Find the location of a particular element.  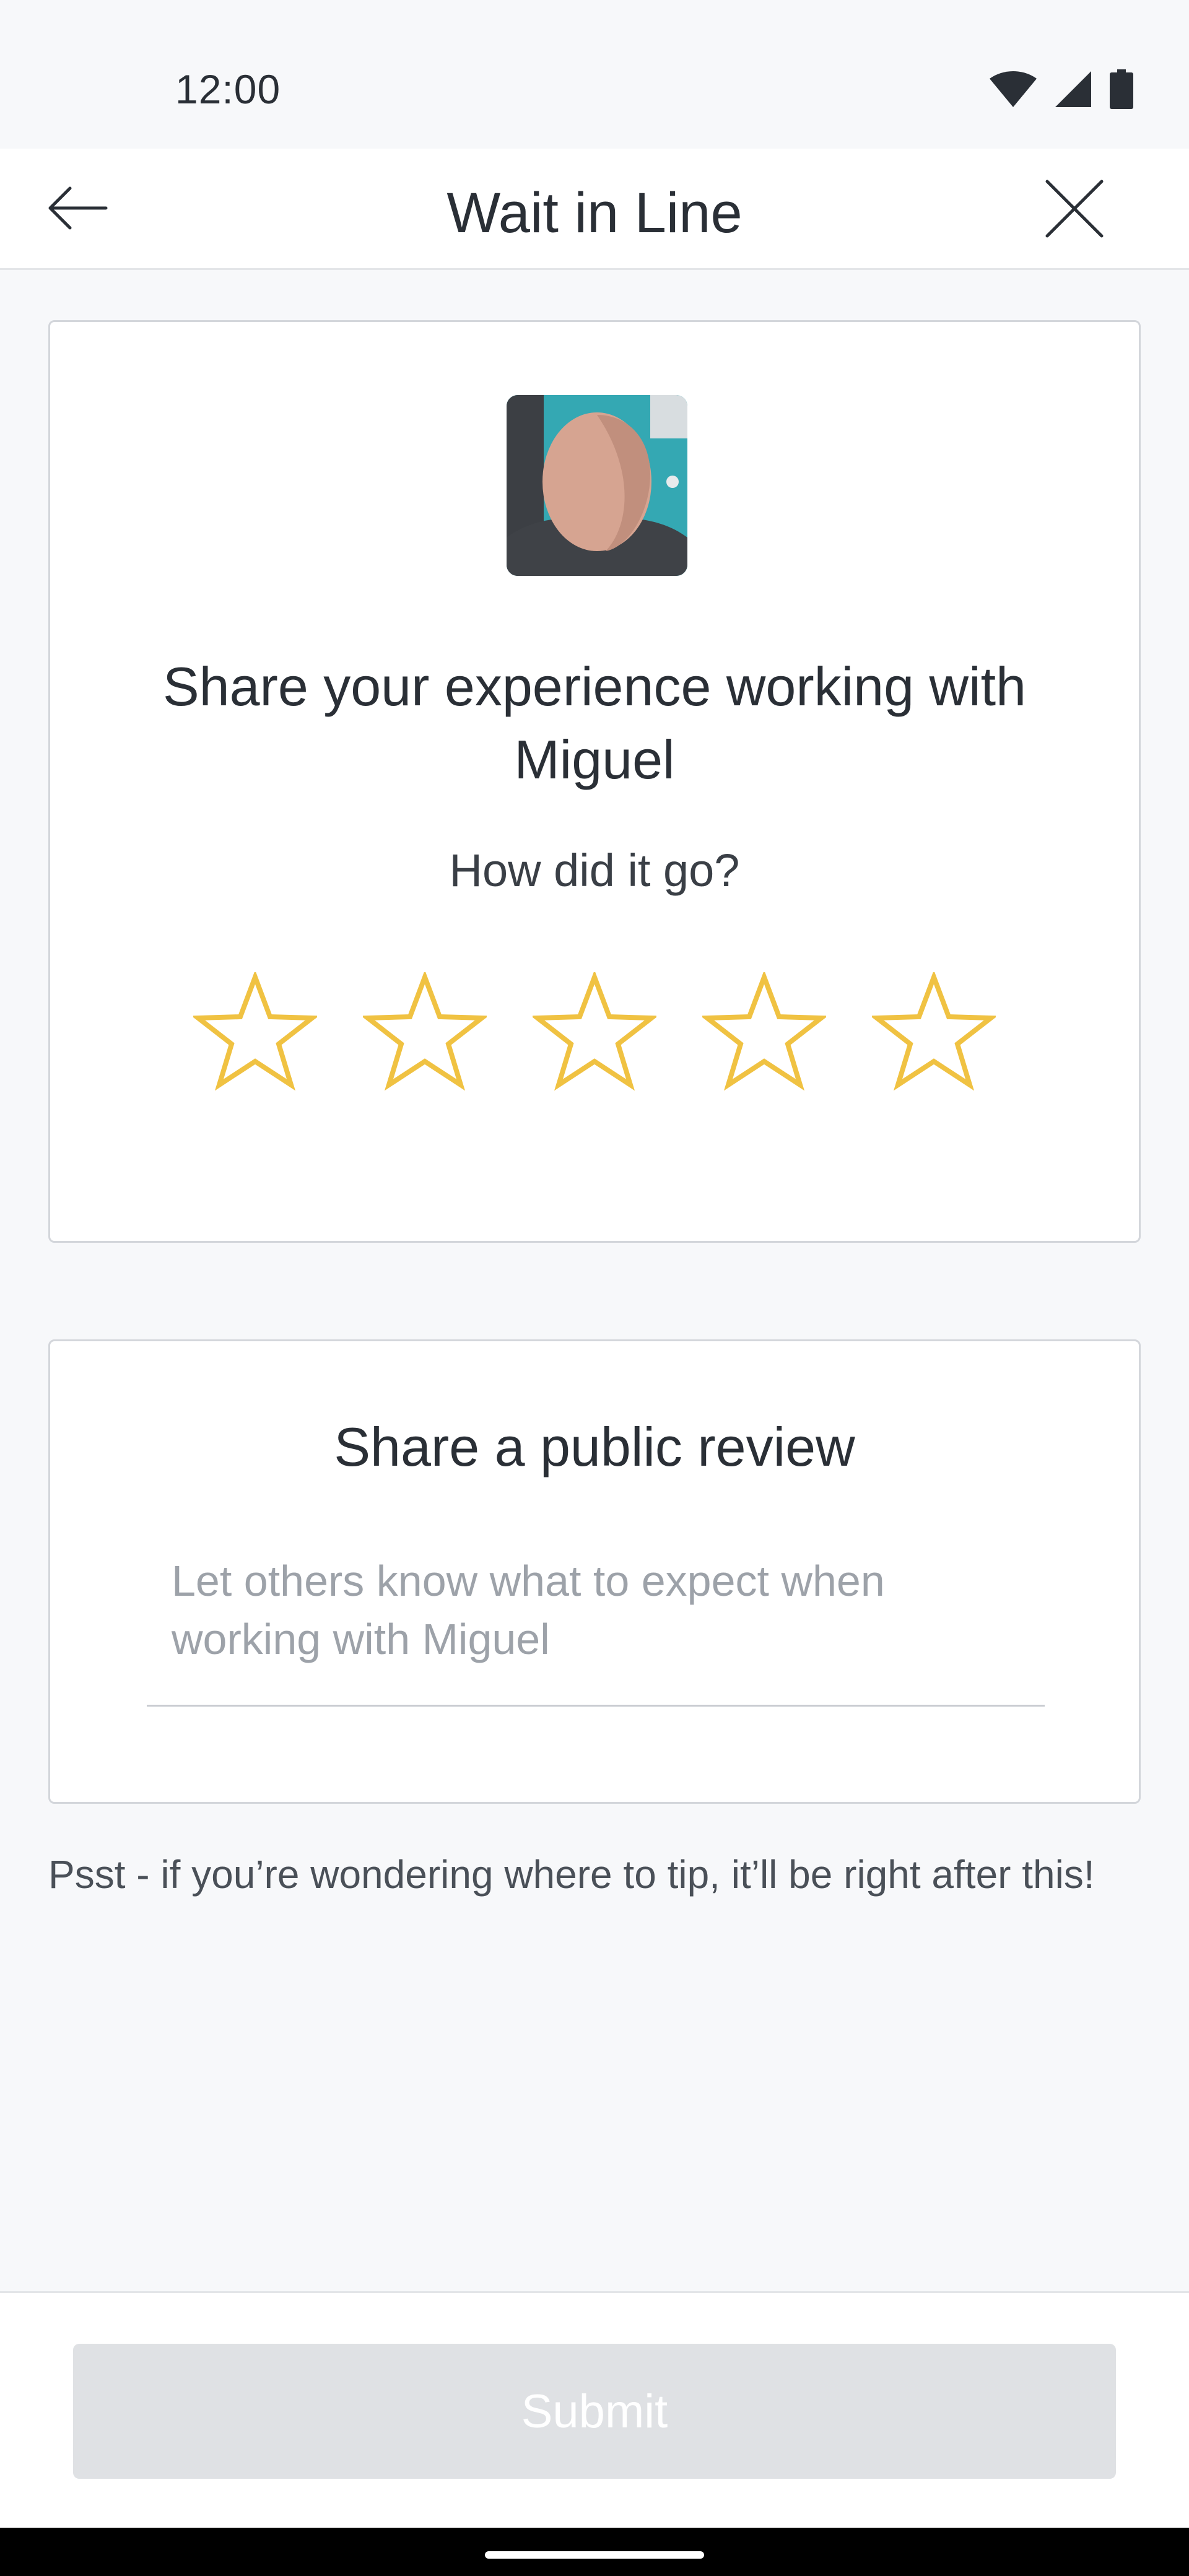

star-2-icon is located at coordinates (425, 1033).